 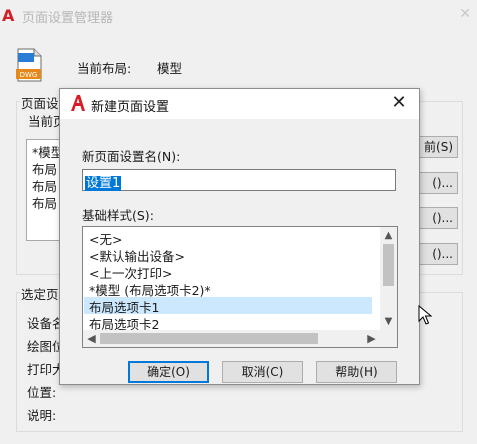 What do you see at coordinates (105, 238) in the screenshot?
I see `list-item-none: <无>` at bounding box center [105, 238].